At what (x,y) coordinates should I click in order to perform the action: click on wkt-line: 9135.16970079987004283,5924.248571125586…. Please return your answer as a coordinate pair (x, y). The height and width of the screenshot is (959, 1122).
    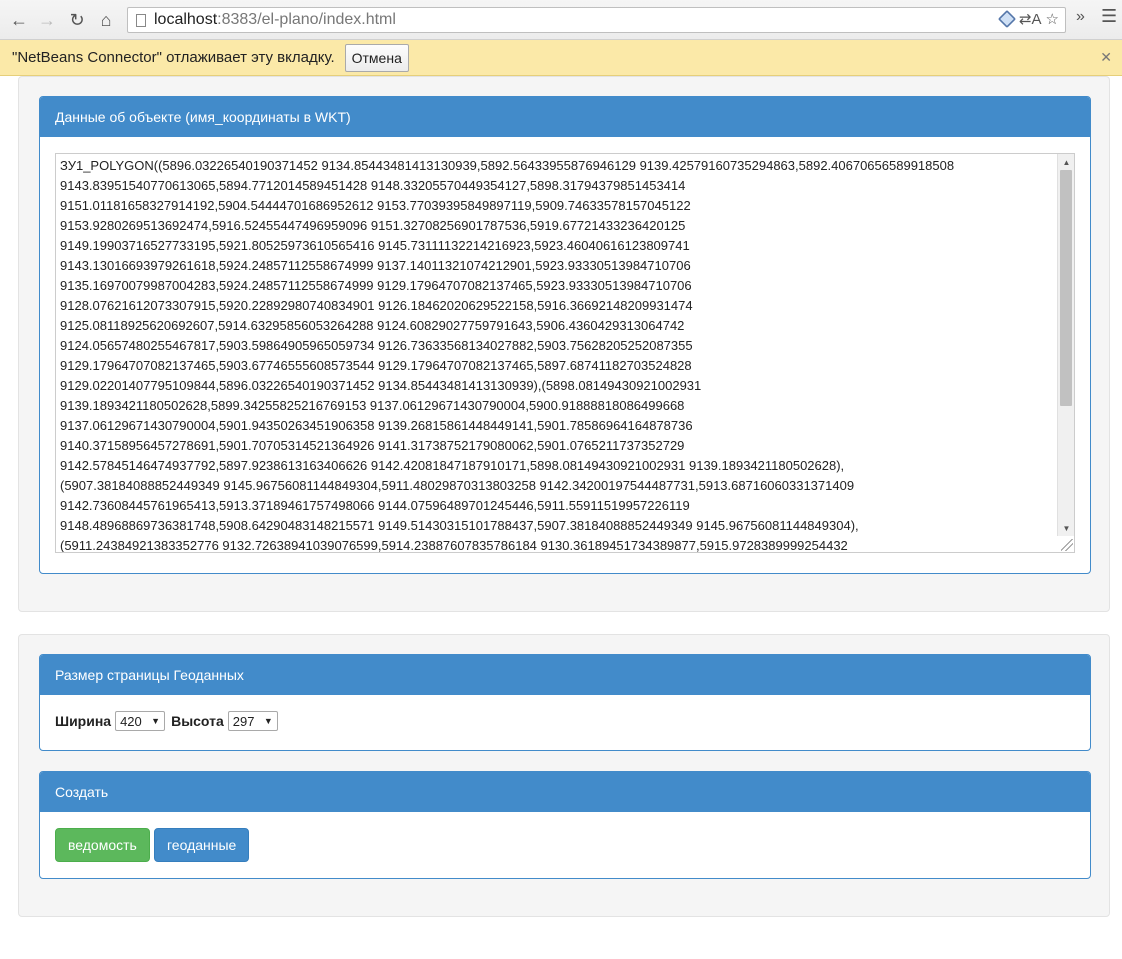
    Looking at the image, I should click on (376, 285).